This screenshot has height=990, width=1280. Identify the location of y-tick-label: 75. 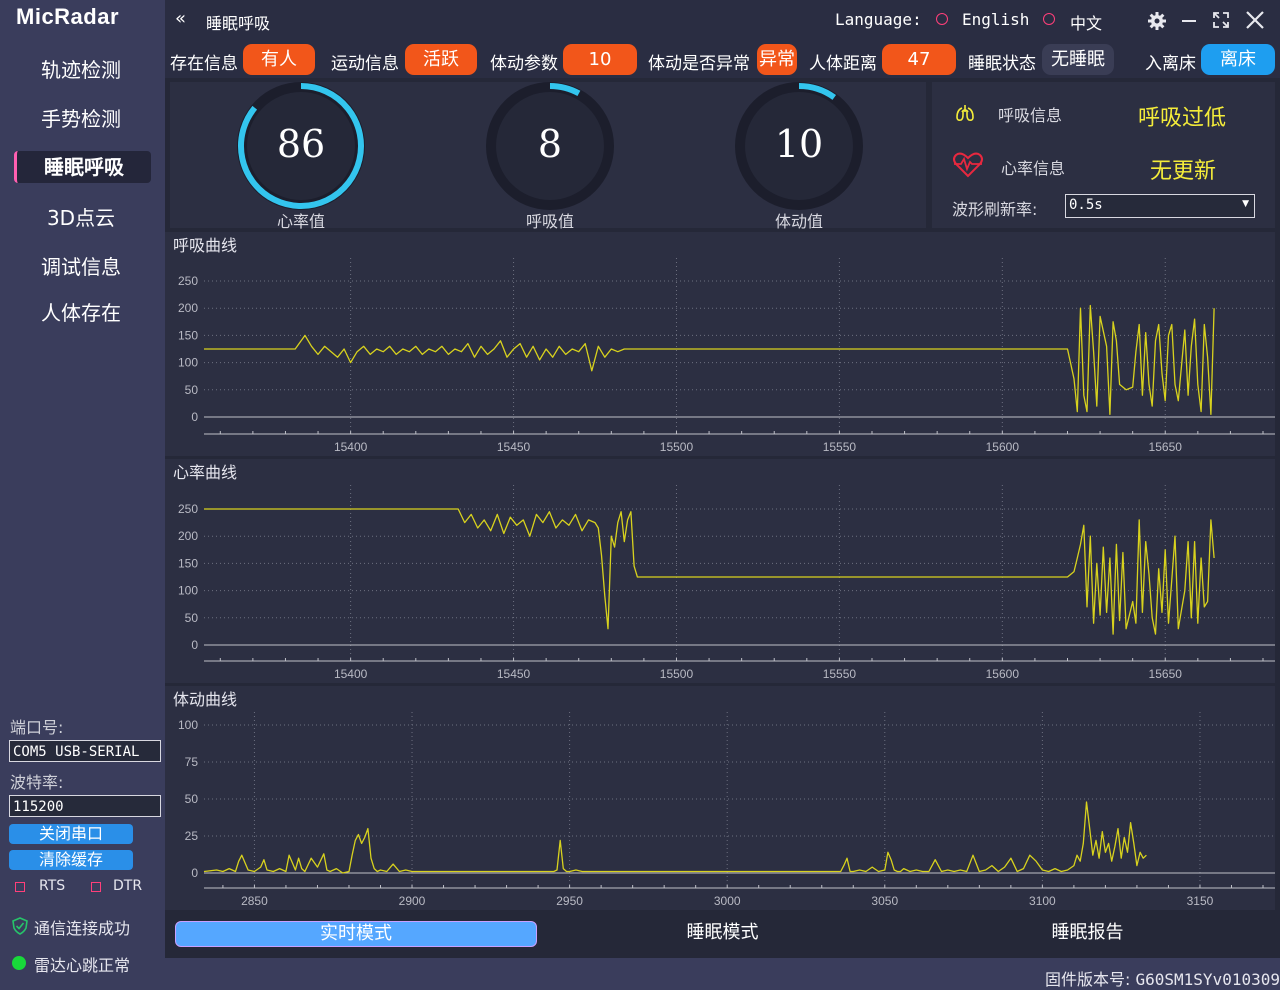
(192, 762).